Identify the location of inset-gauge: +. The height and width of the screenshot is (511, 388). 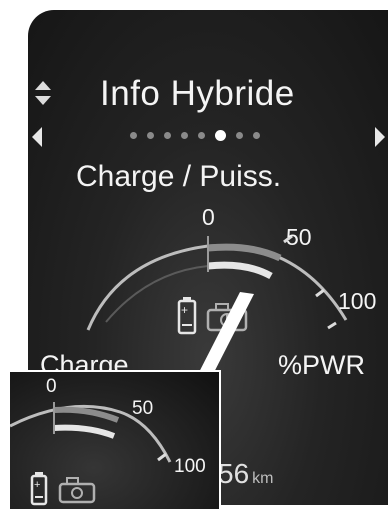
(91, 454).